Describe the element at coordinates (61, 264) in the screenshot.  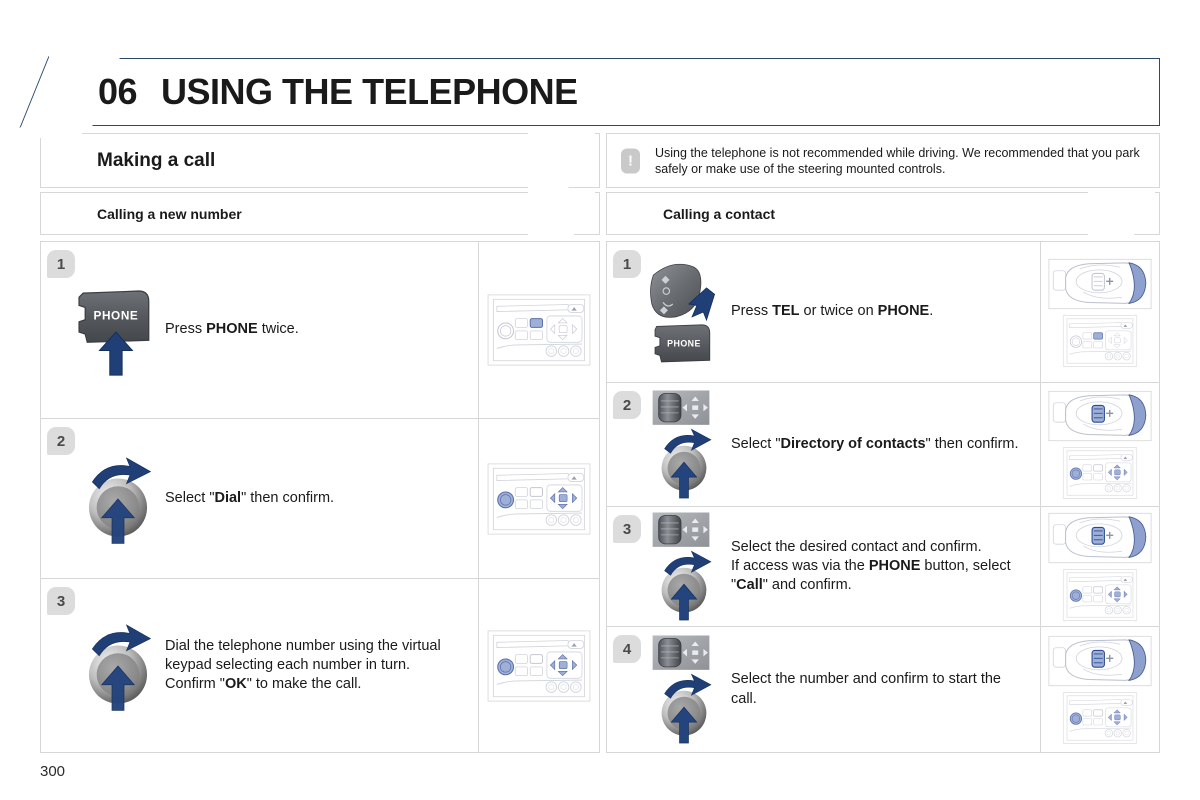
I see `step-number-badge: 1` at that location.